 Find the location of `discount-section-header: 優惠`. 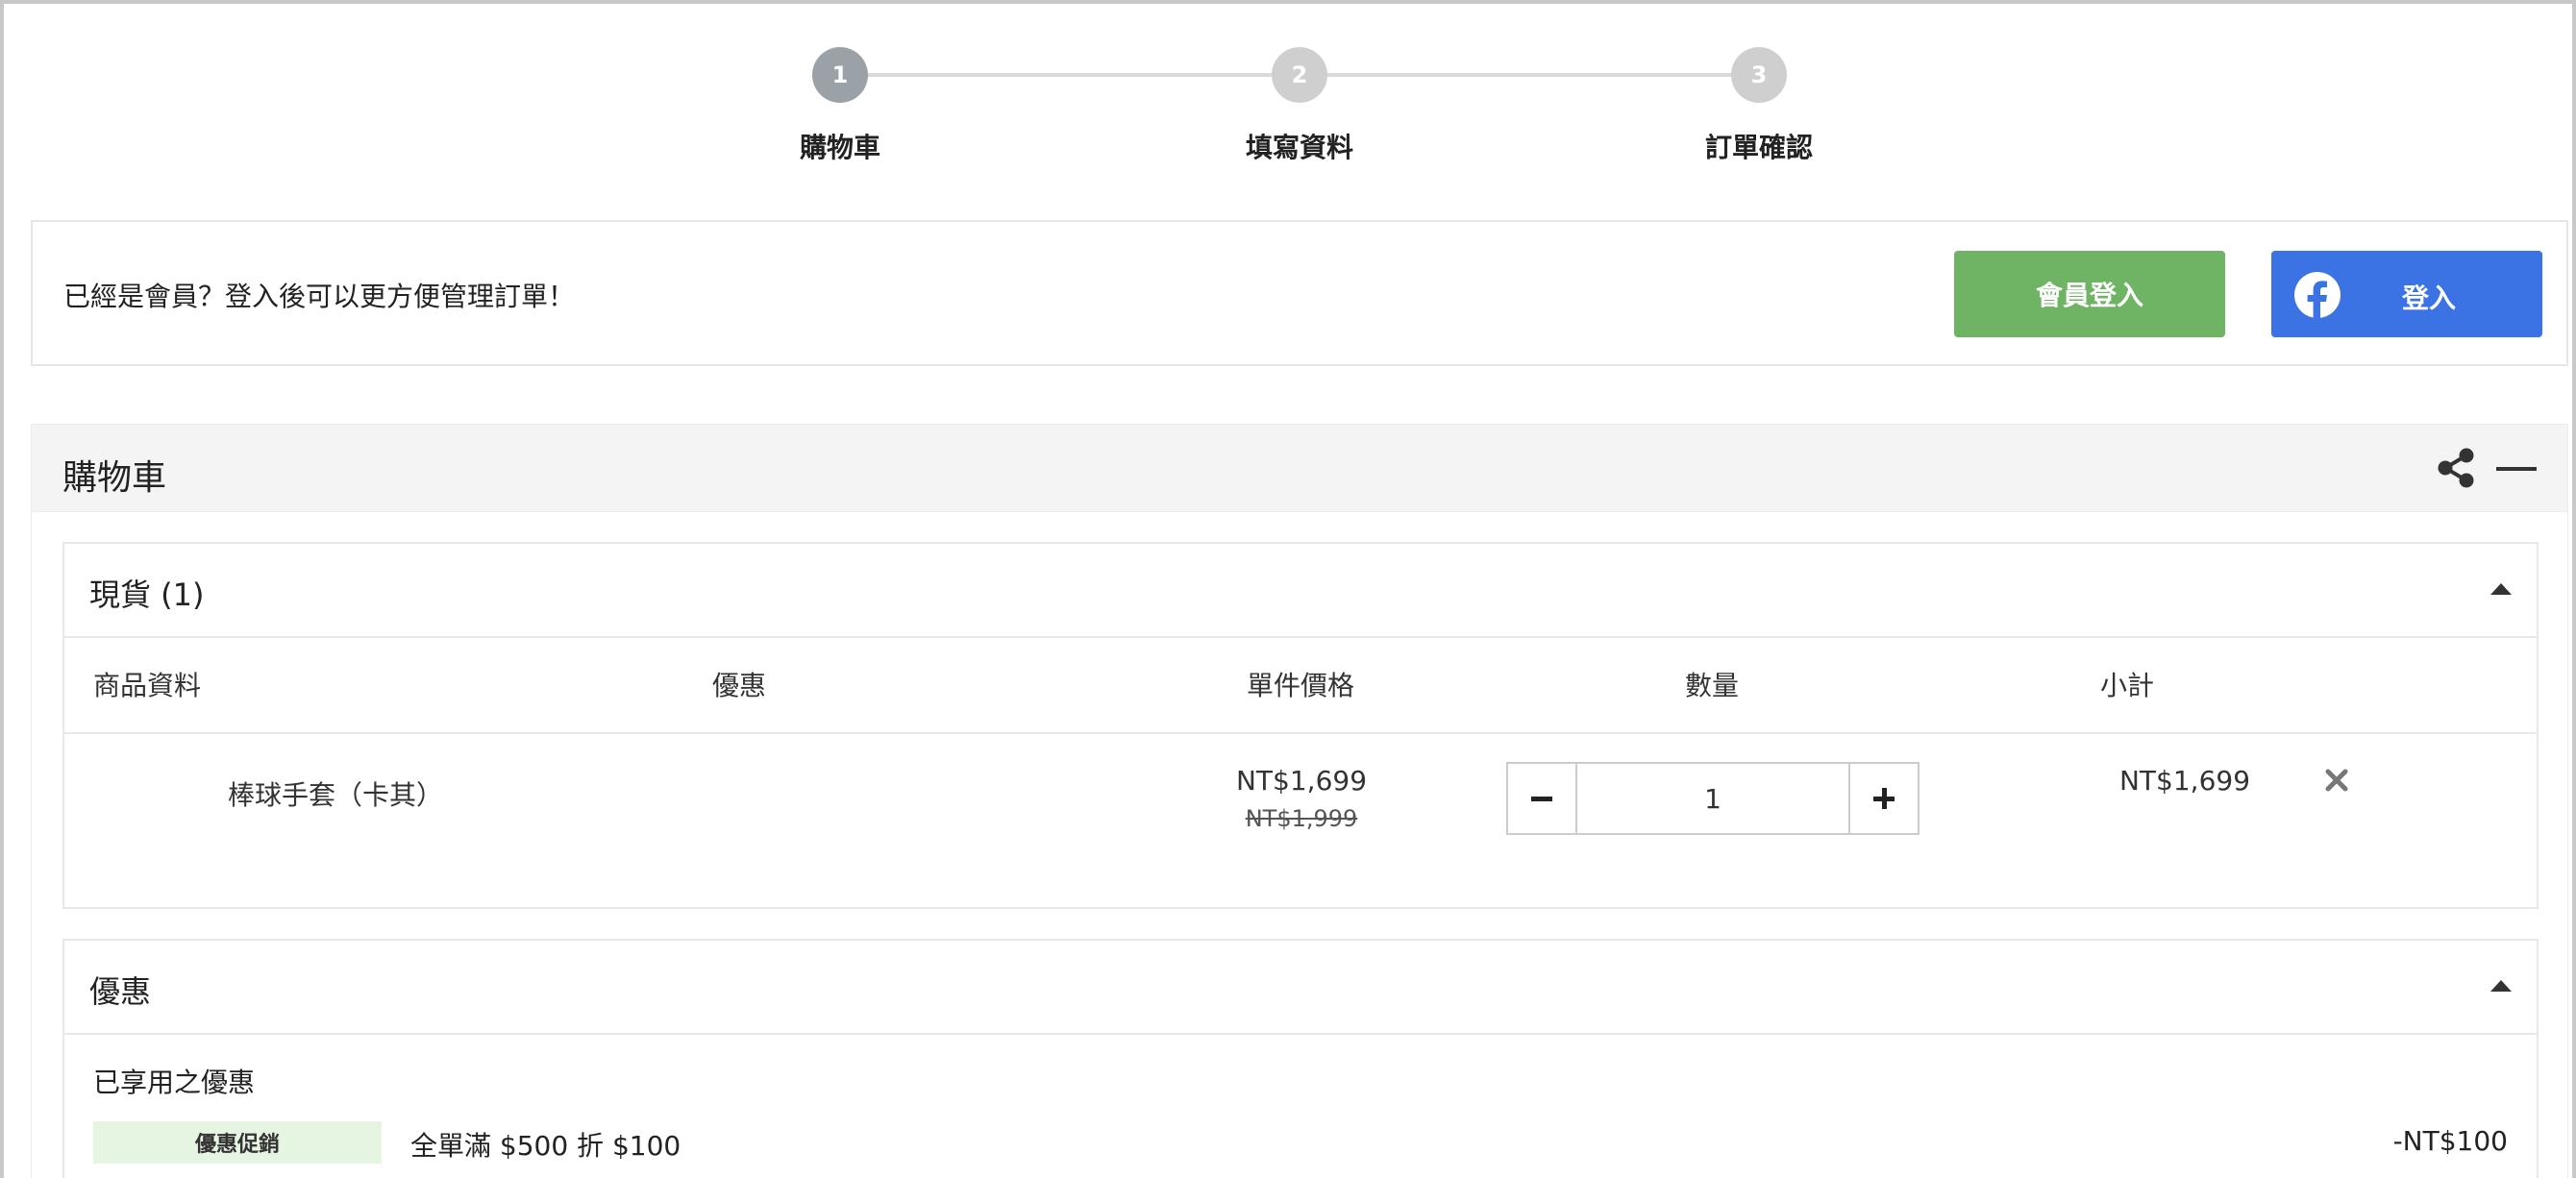

discount-section-header: 優惠 is located at coordinates (1301, 988).